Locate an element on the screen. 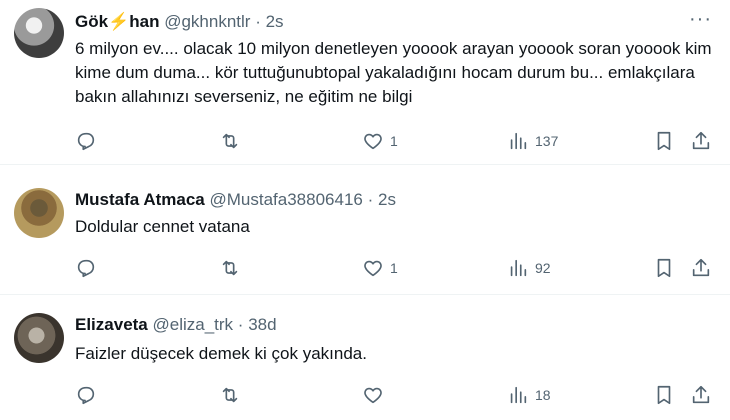 The width and height of the screenshot is (730, 420). view-count: 18 is located at coordinates (543, 395).